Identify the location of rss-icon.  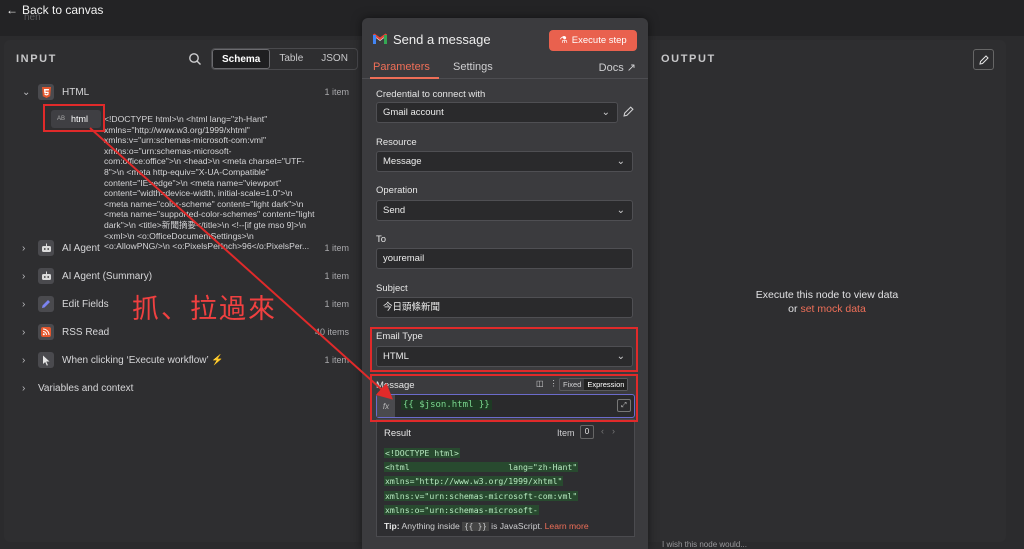
(46, 332).